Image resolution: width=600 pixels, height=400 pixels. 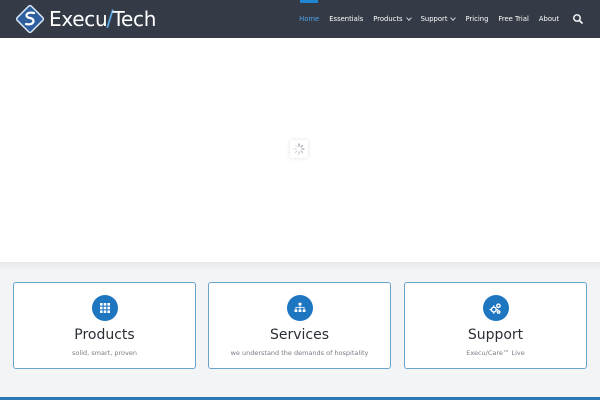 I want to click on card-subtitle: Execu/Care™ Live, so click(x=495, y=353).